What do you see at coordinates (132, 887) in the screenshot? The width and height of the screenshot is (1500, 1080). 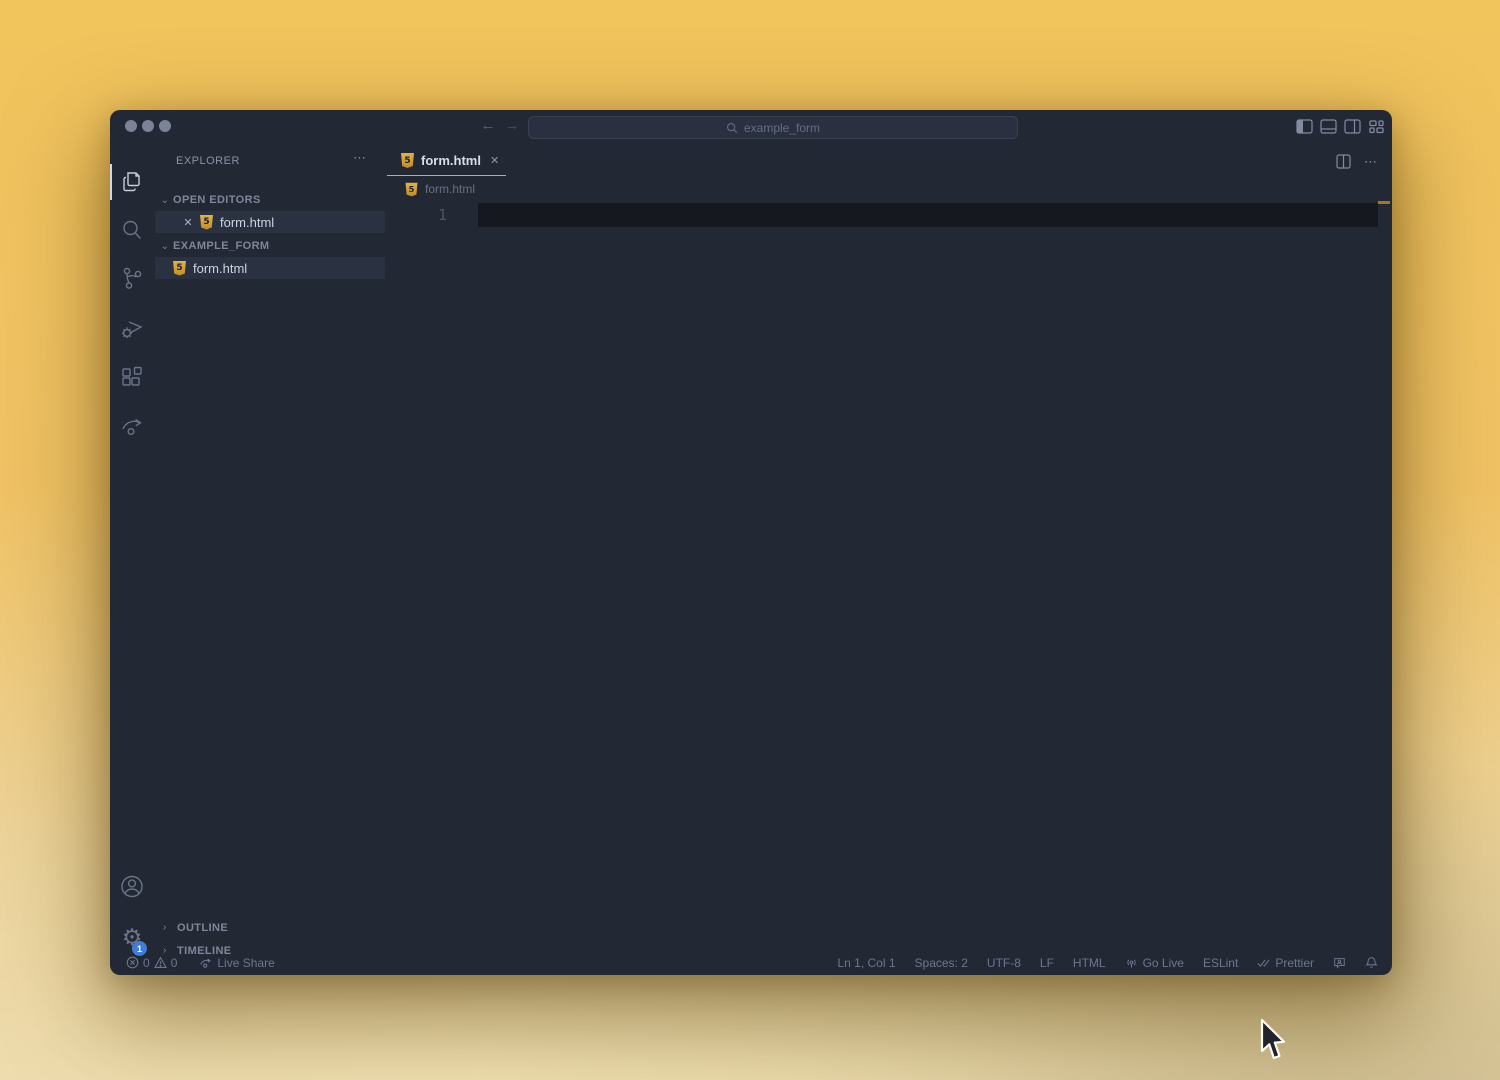 I see `account-icon` at bounding box center [132, 887].